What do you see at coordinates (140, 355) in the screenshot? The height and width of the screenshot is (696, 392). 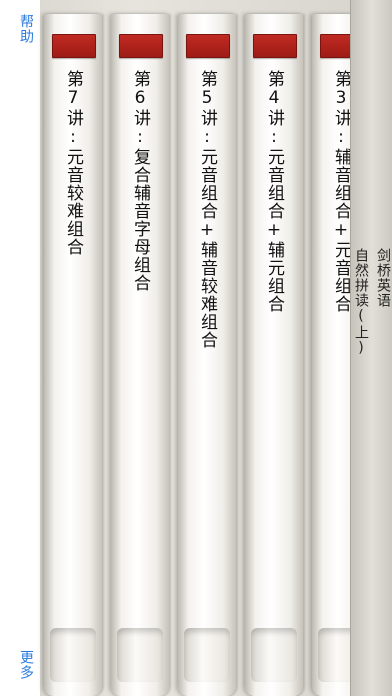 I see `book-lesson-6: 第6讲:复合辅音字母组合` at bounding box center [140, 355].